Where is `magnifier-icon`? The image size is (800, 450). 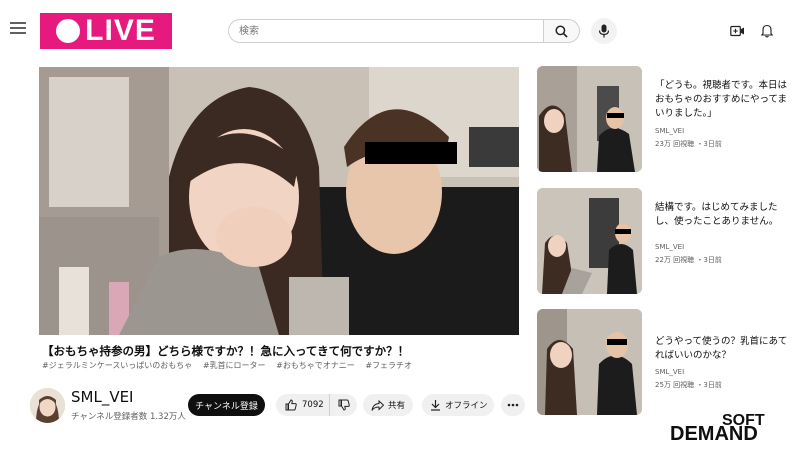 magnifier-icon is located at coordinates (561, 31).